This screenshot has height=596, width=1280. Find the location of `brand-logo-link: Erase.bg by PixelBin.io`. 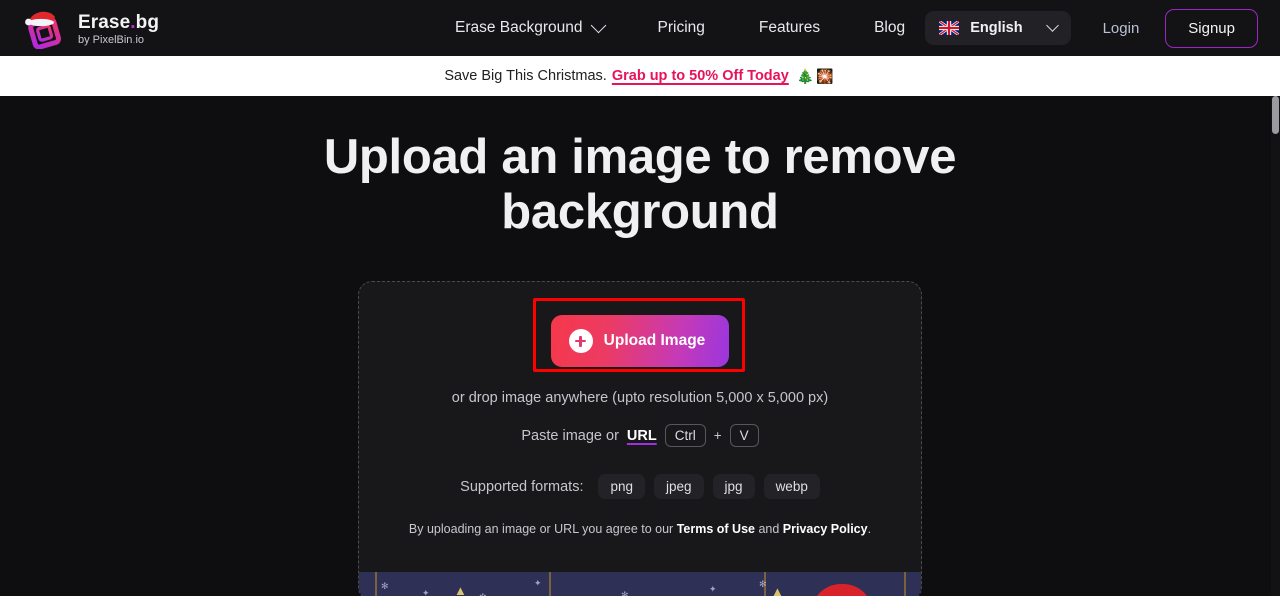

brand-logo-link: Erase.bg by PixelBin.io is located at coordinates (91, 28).